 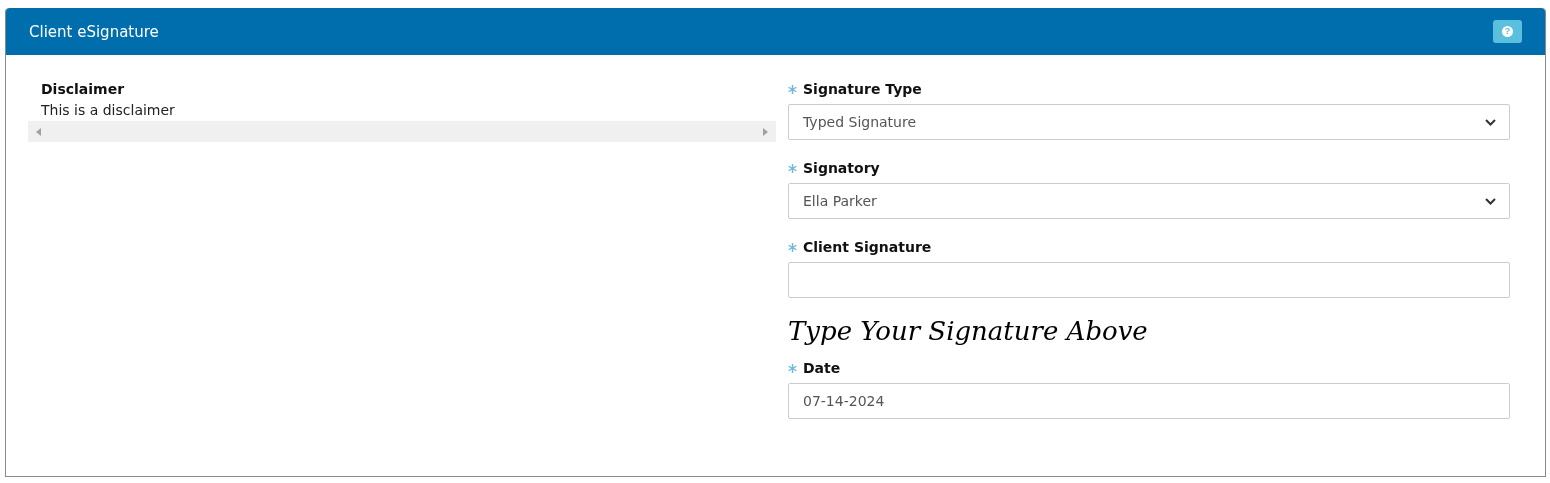 What do you see at coordinates (402, 131) in the screenshot?
I see `horizontal-scrollbar` at bounding box center [402, 131].